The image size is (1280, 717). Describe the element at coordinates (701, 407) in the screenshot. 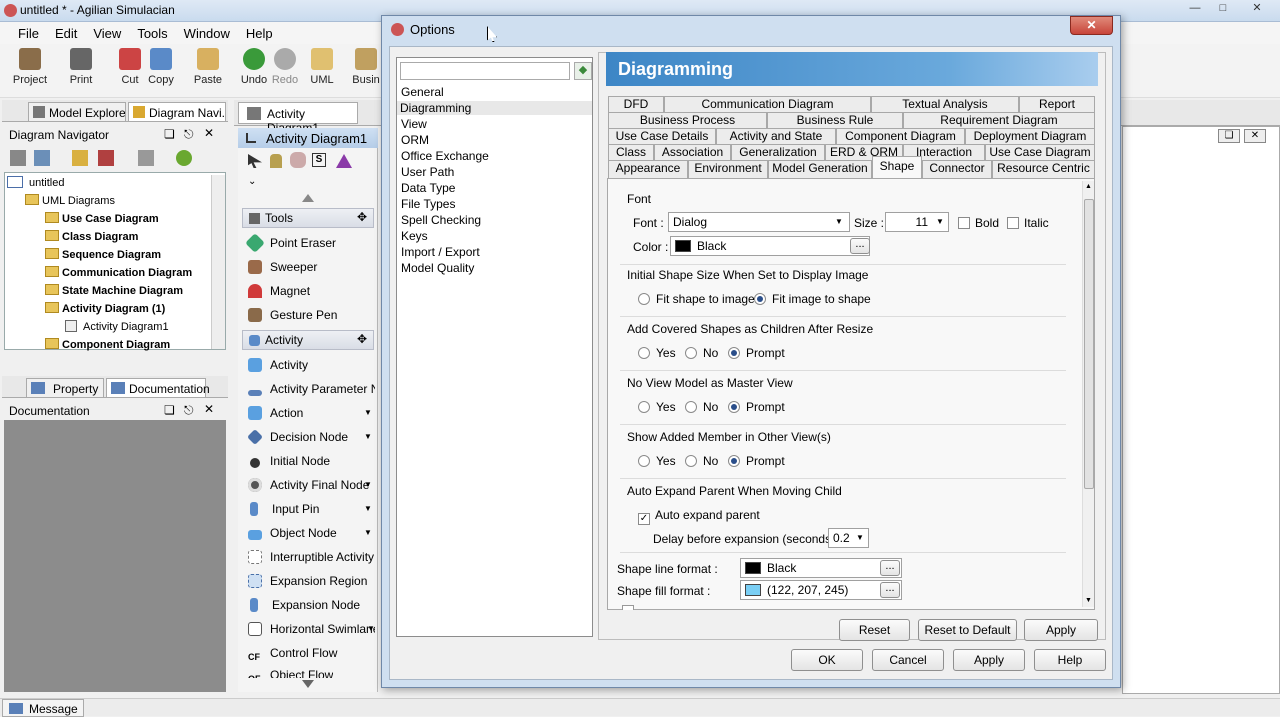

I see `noview-no-radio: No` at that location.